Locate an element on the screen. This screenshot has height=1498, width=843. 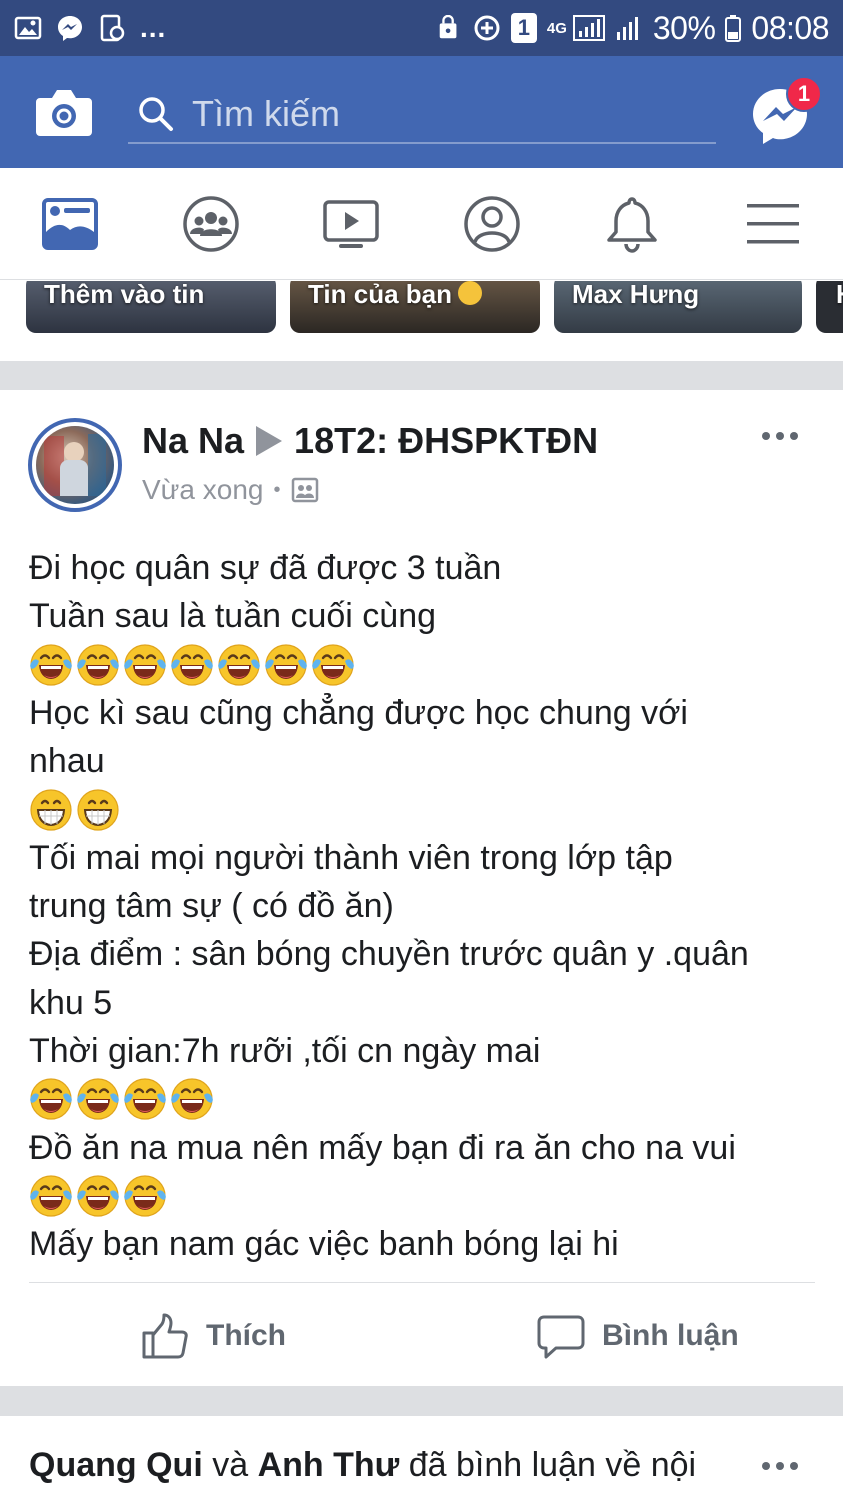
messenger-badge: 1 is located at coordinates (804, 94).